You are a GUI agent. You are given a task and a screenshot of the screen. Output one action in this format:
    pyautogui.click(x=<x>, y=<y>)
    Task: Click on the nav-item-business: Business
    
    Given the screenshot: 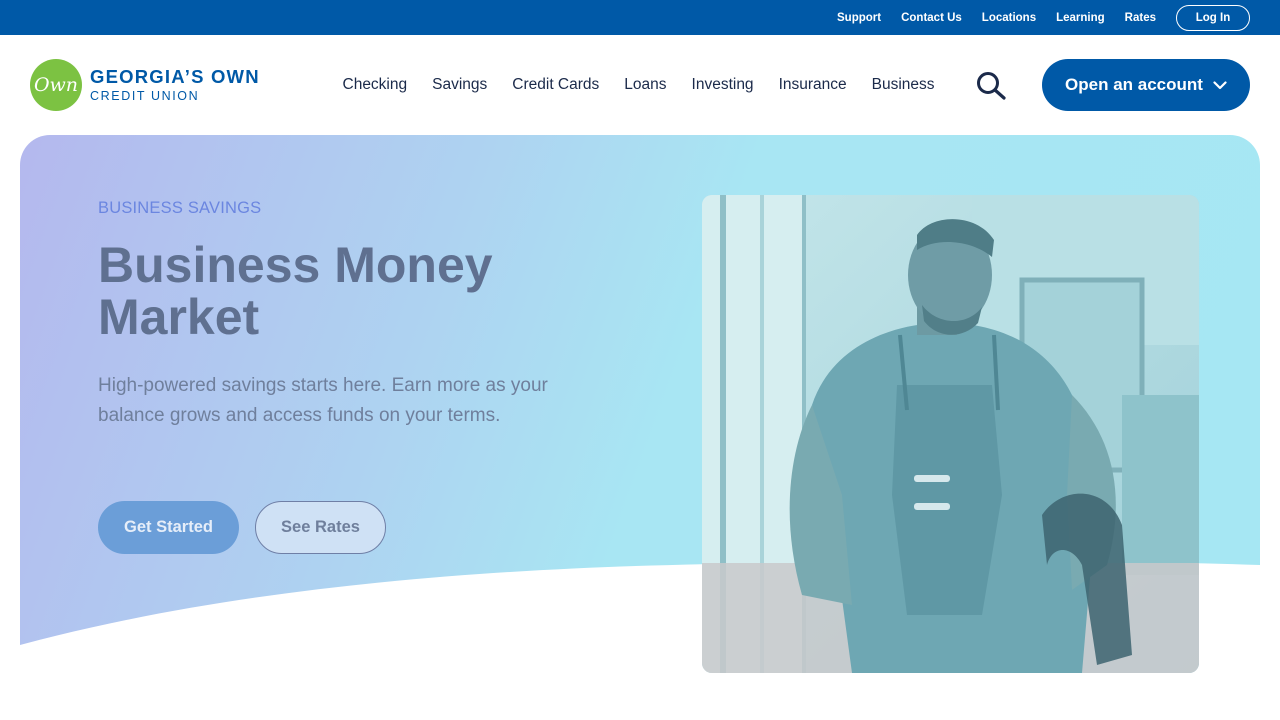 What is the action you would take?
    pyautogui.click(x=903, y=85)
    